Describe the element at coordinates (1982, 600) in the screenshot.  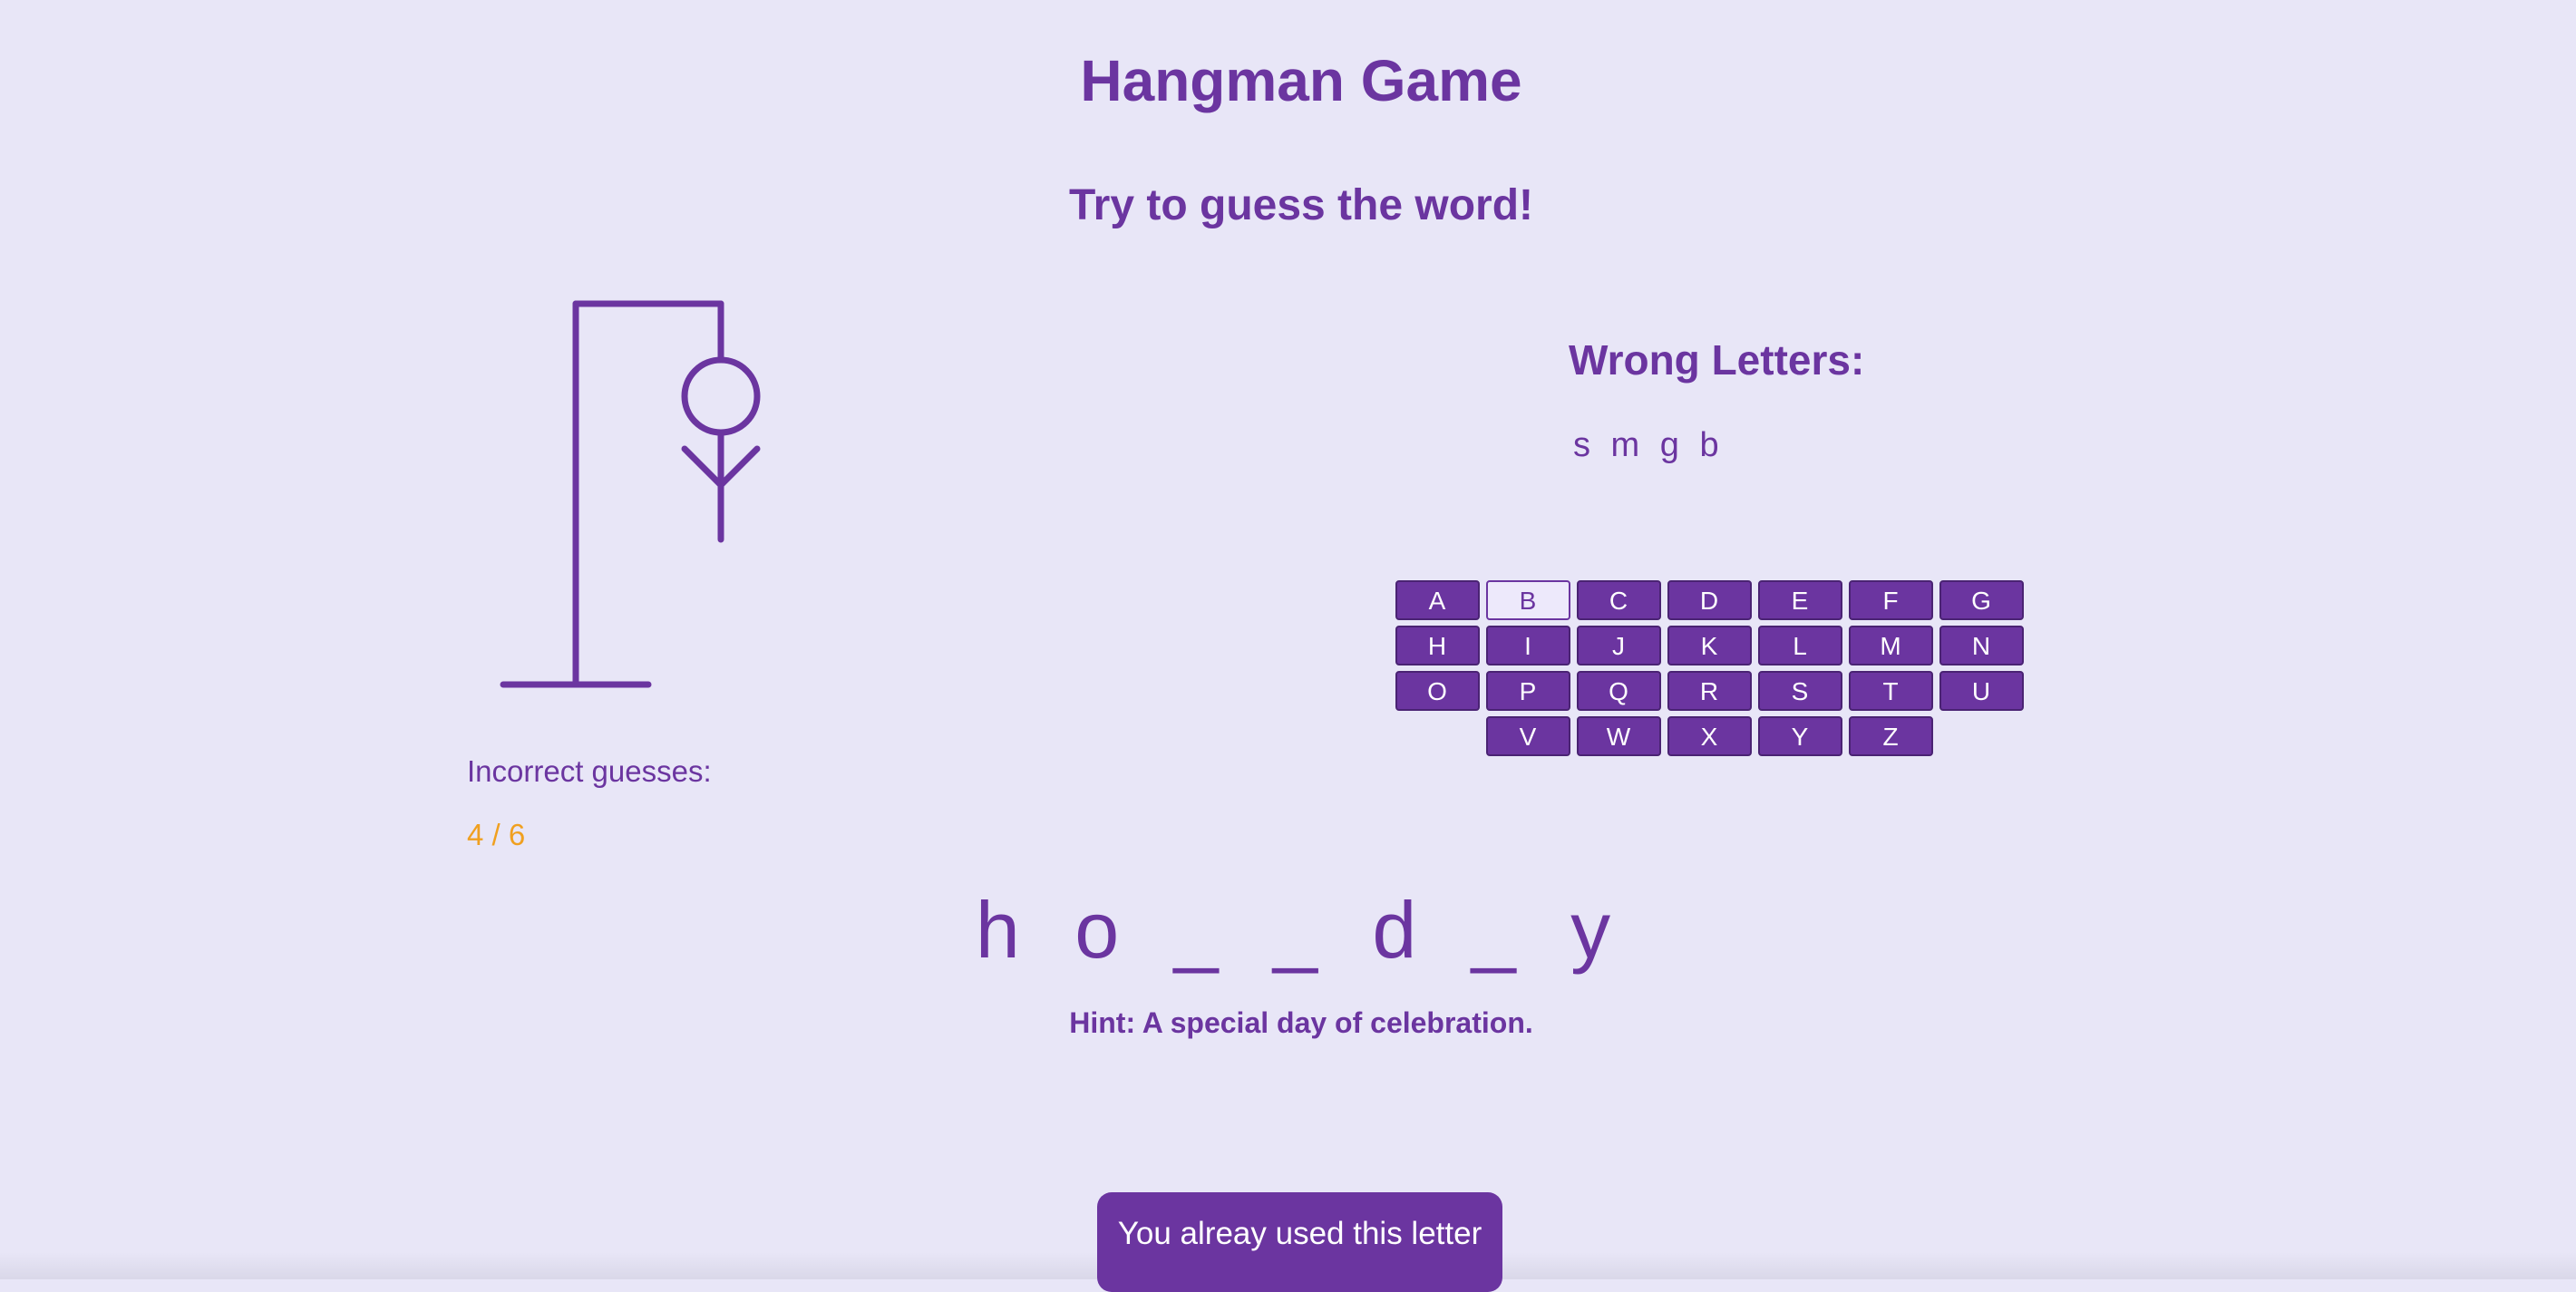
I see `letter-key-g: G` at that location.